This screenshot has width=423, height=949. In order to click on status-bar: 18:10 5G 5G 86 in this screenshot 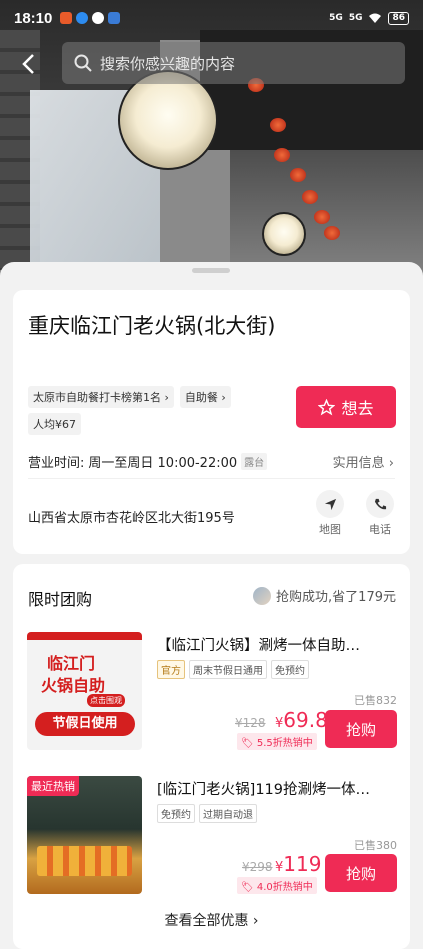, I will do `click(211, 18)`.